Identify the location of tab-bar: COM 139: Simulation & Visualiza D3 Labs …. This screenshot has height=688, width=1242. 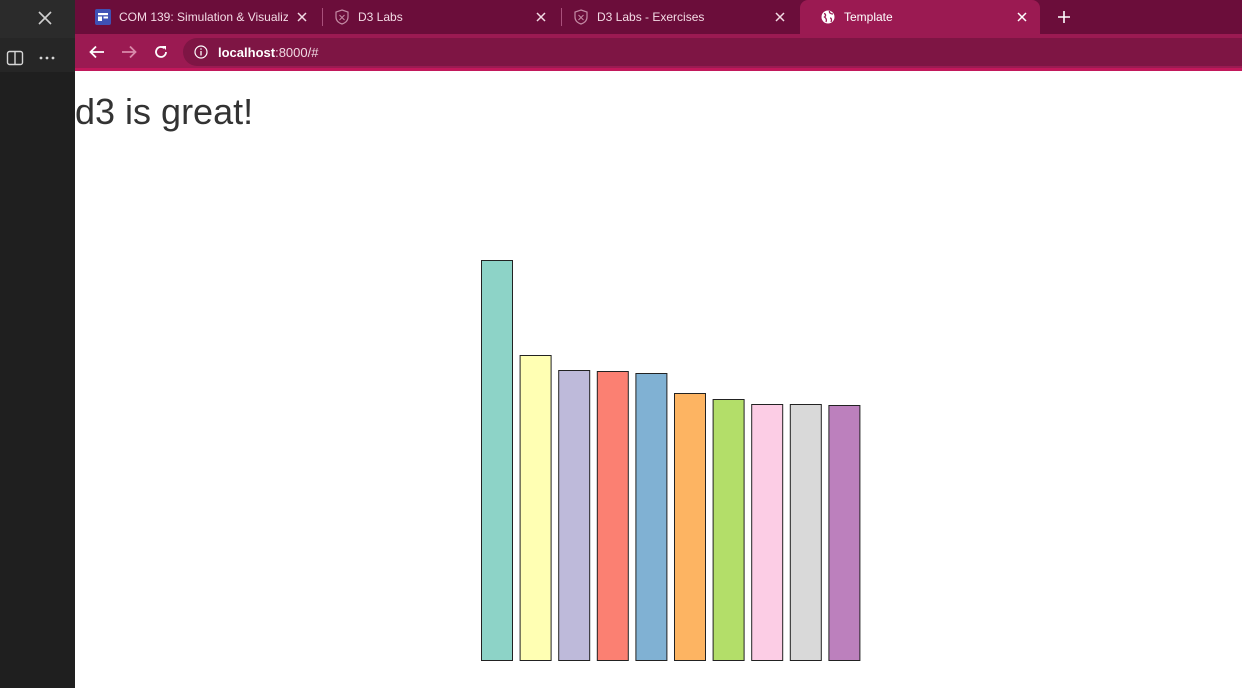
(658, 17).